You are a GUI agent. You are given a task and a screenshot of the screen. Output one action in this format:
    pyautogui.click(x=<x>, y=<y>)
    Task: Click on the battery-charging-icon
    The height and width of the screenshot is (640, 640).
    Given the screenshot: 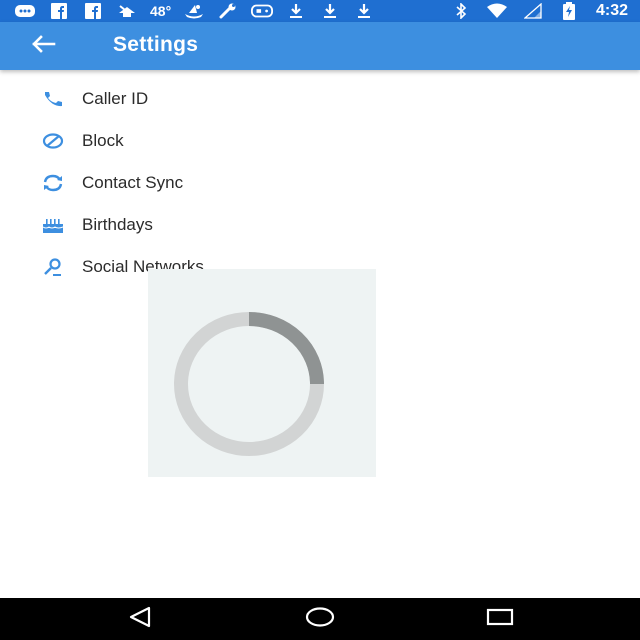 What is the action you would take?
    pyautogui.click(x=569, y=11)
    